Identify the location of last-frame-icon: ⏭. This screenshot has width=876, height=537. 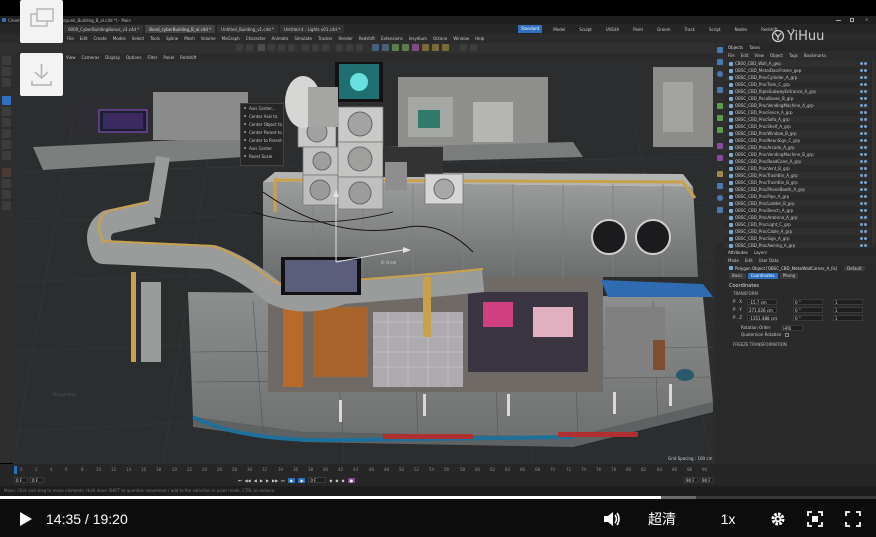
(283, 480).